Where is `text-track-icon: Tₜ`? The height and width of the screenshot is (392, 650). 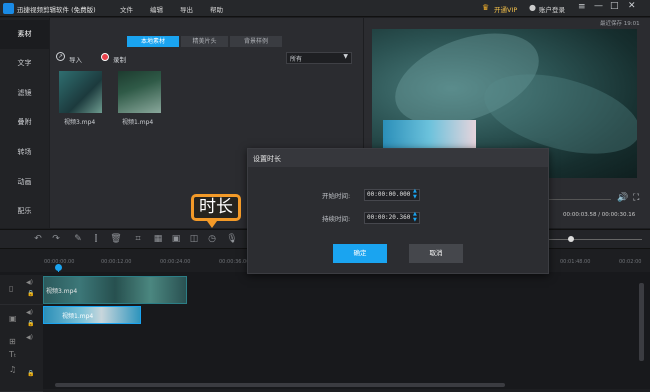
text-track-icon: Tₜ is located at coordinates (13, 354).